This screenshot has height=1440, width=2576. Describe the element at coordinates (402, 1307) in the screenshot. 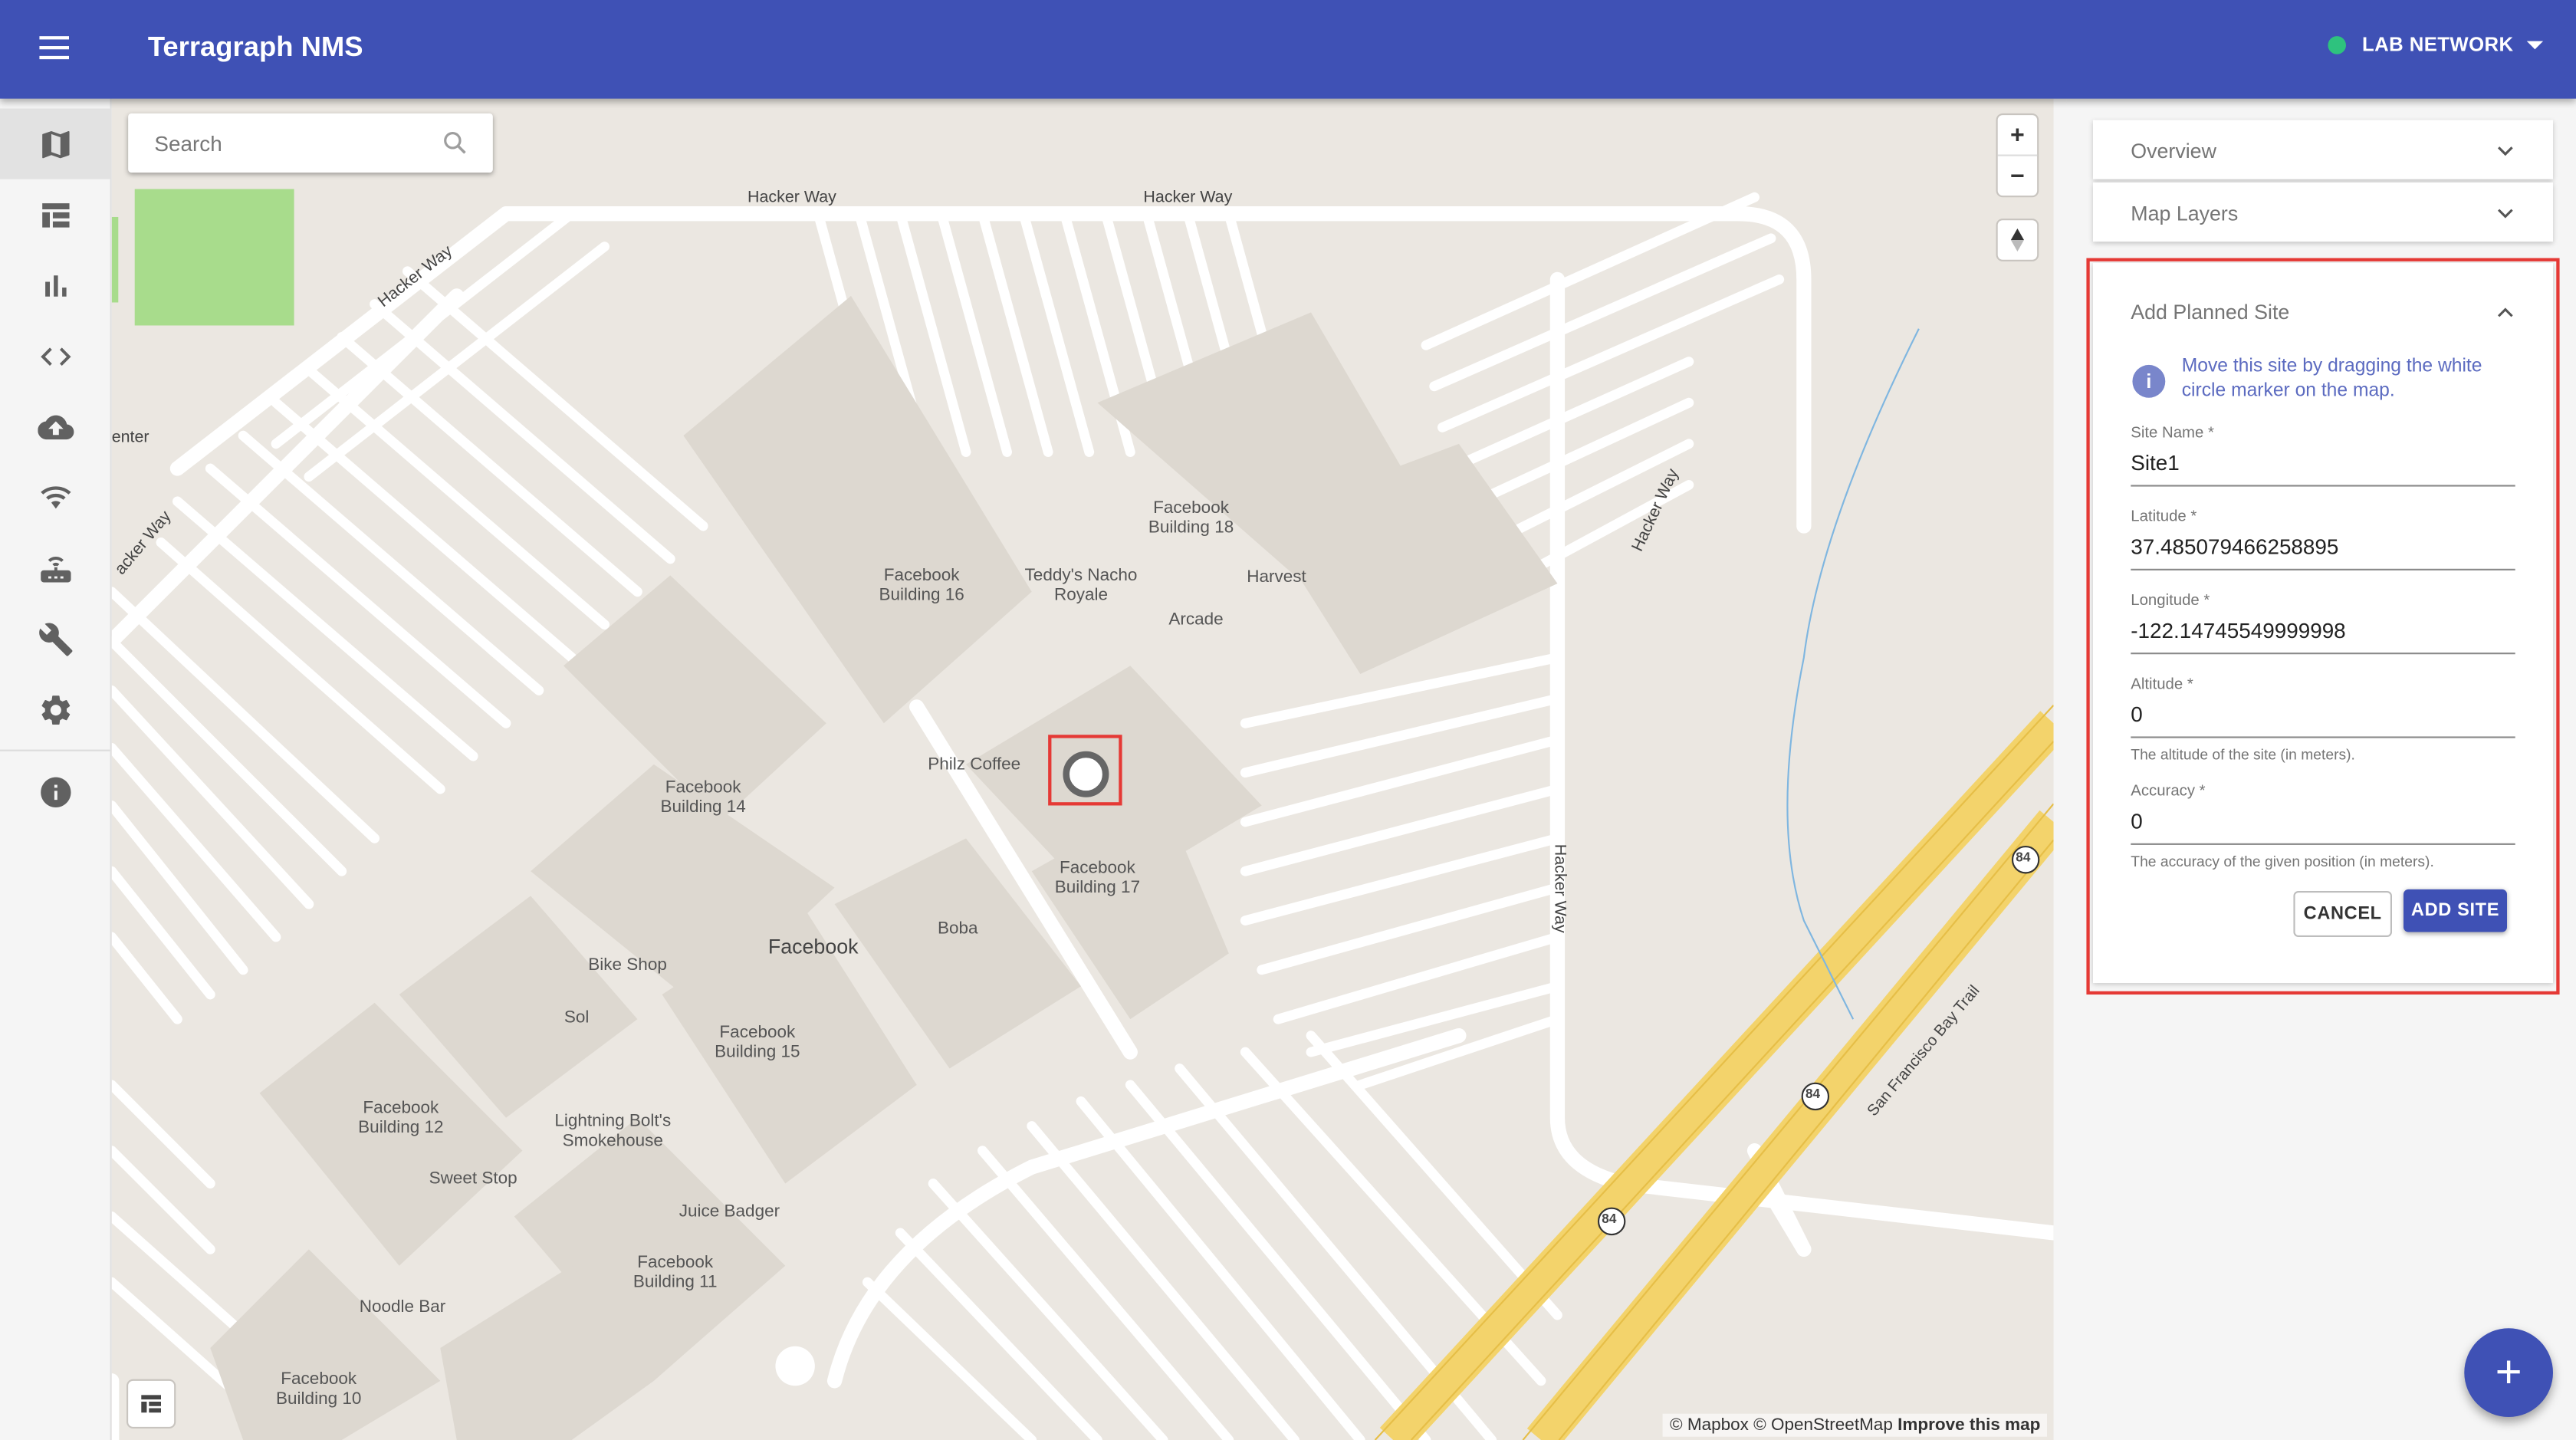

I see `poi-label: Noodle Bar` at that location.